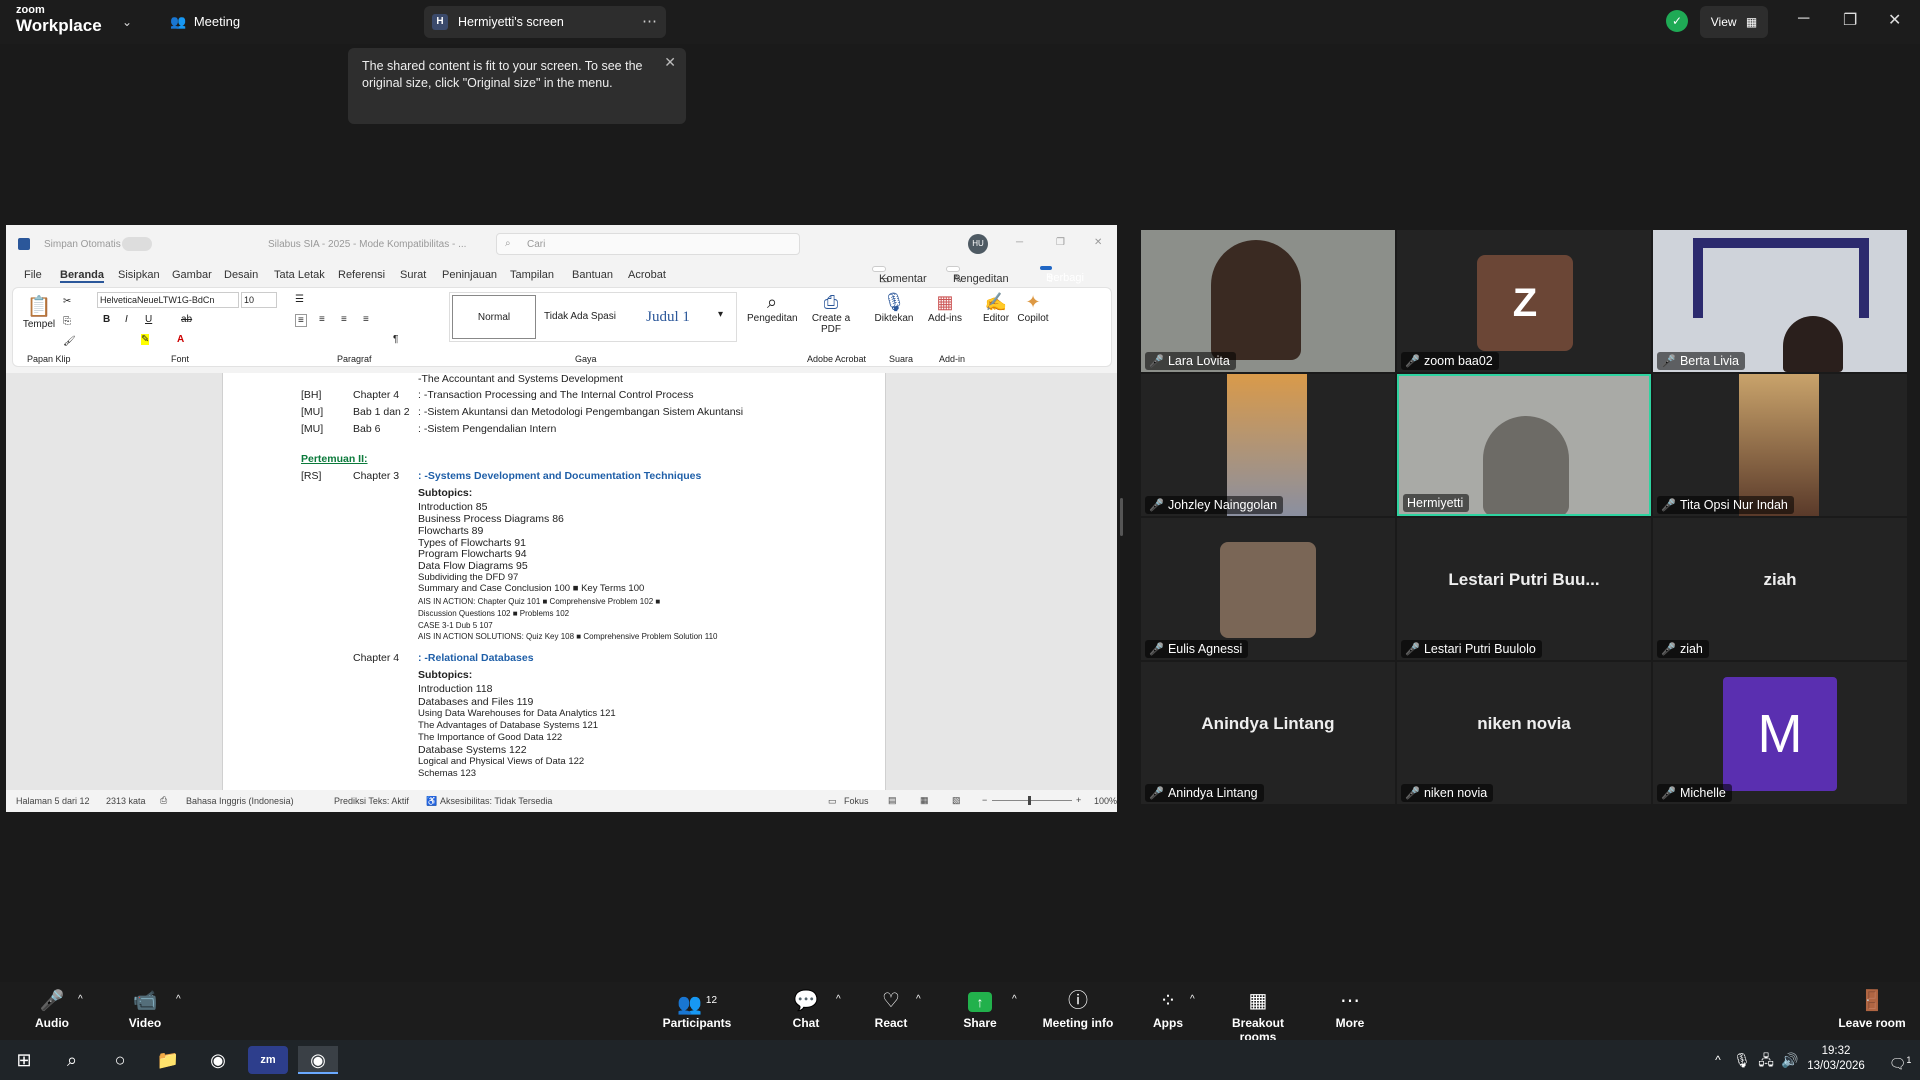 This screenshot has width=1920, height=1080. What do you see at coordinates (180, 339) in the screenshot?
I see `font-color-icon: A` at bounding box center [180, 339].